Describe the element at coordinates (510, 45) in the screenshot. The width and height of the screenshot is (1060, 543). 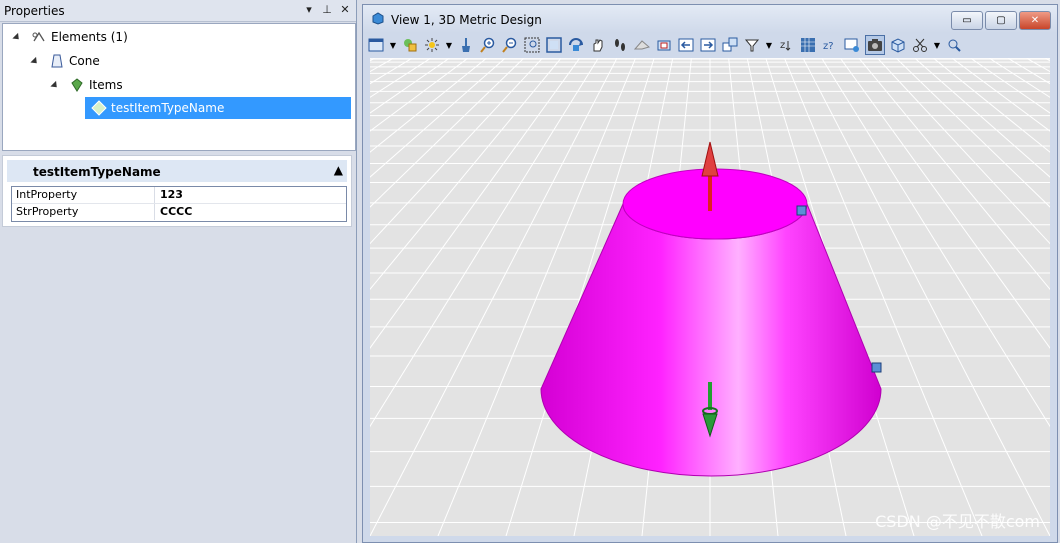
I see `zoom-out-icon` at that location.